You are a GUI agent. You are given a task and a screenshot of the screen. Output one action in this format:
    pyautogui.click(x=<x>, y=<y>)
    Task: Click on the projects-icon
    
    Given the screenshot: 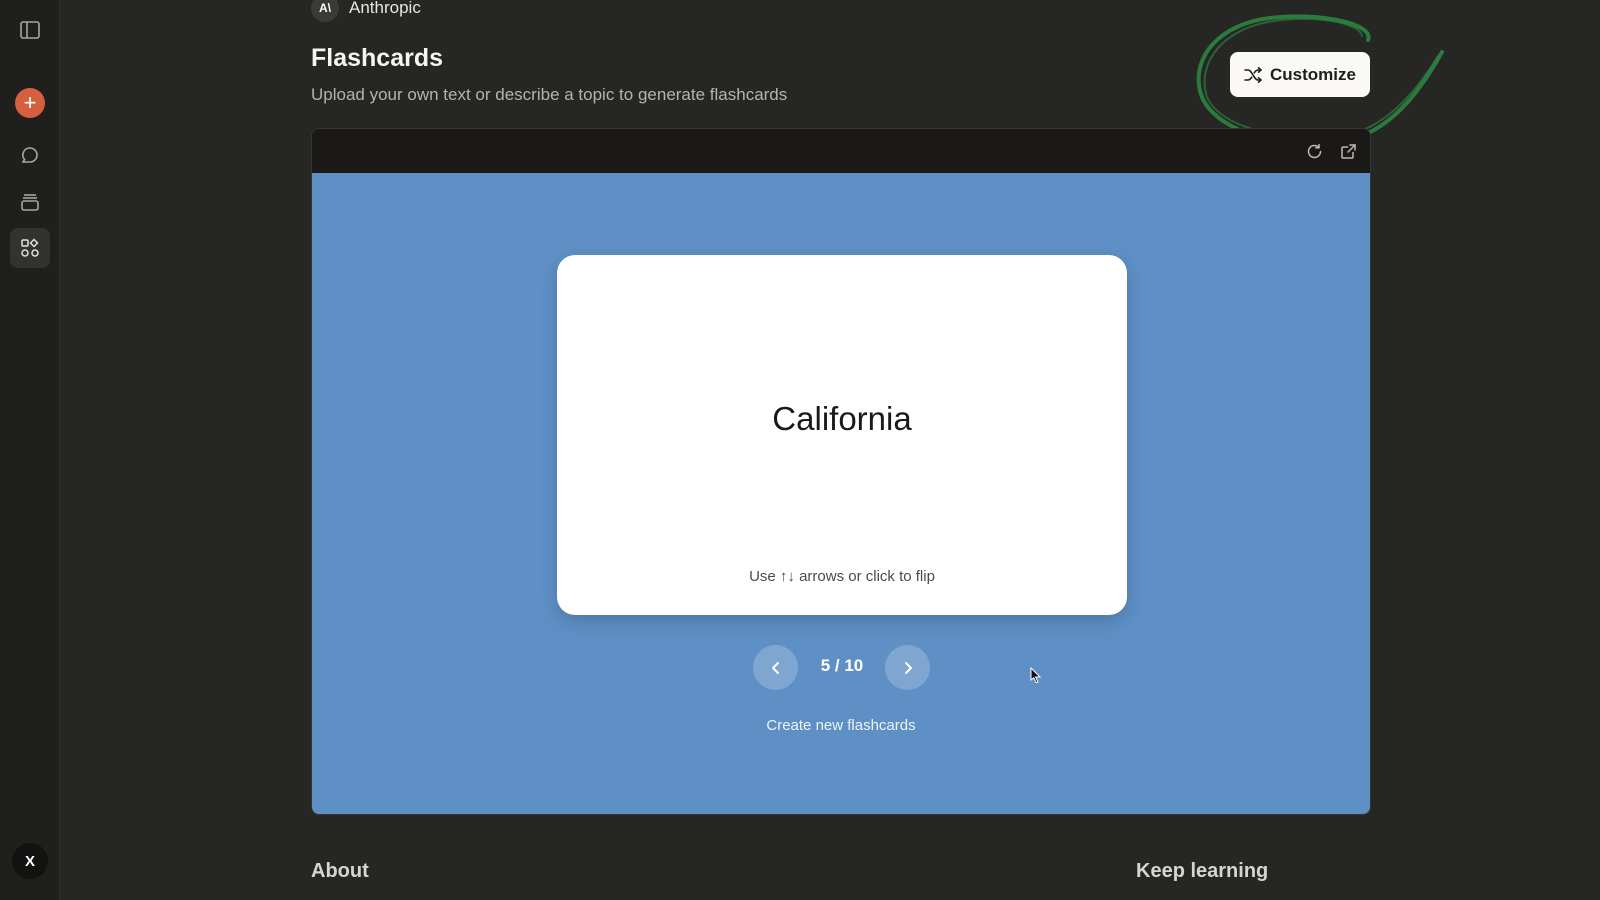 What is the action you would take?
    pyautogui.click(x=30, y=202)
    